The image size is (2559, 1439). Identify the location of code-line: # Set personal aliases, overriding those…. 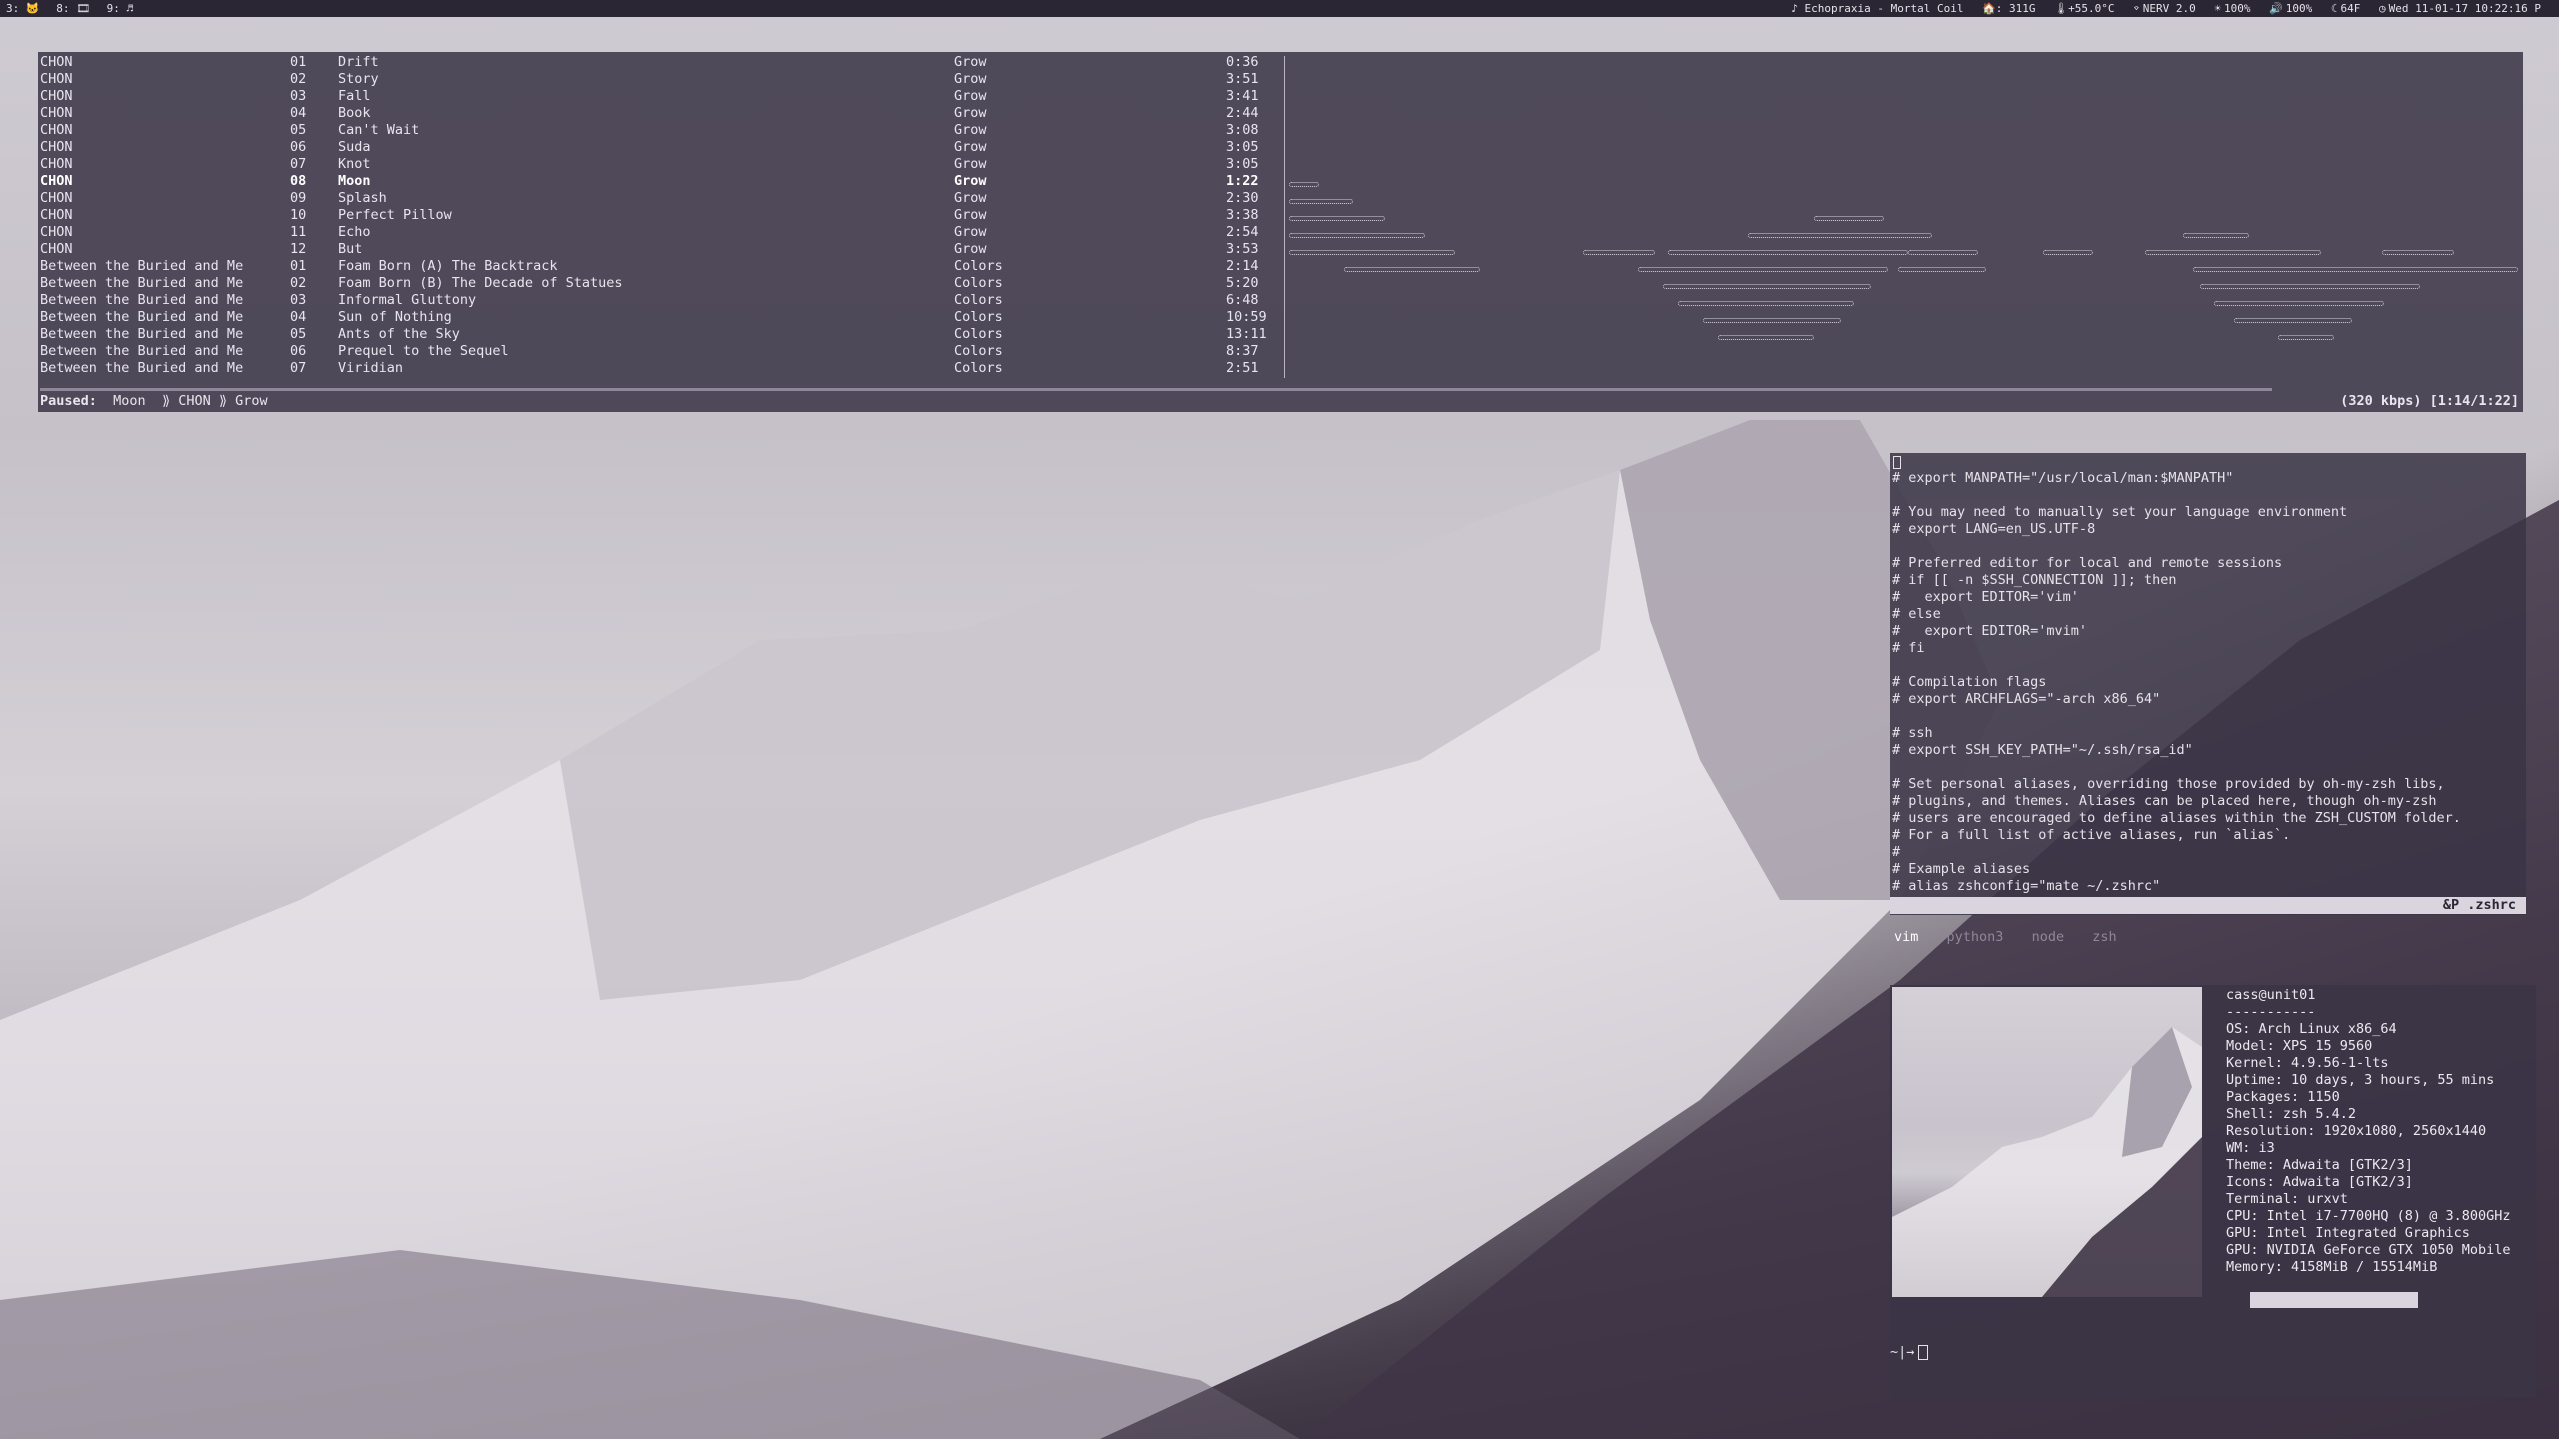
(2168, 784).